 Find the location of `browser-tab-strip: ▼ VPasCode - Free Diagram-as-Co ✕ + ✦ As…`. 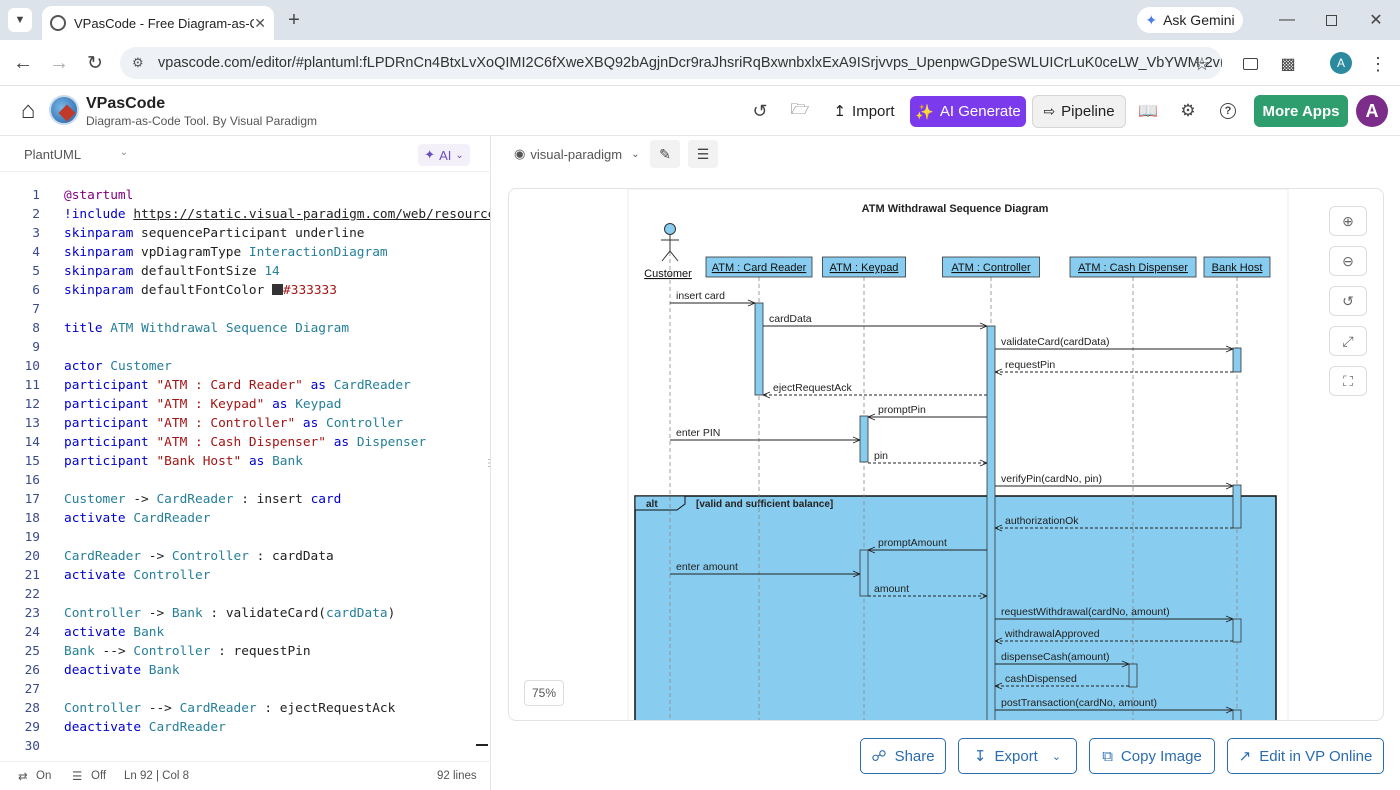

browser-tab-strip: ▼ VPasCode - Free Diagram-as-Co ✕ + ✦ As… is located at coordinates (700, 20).